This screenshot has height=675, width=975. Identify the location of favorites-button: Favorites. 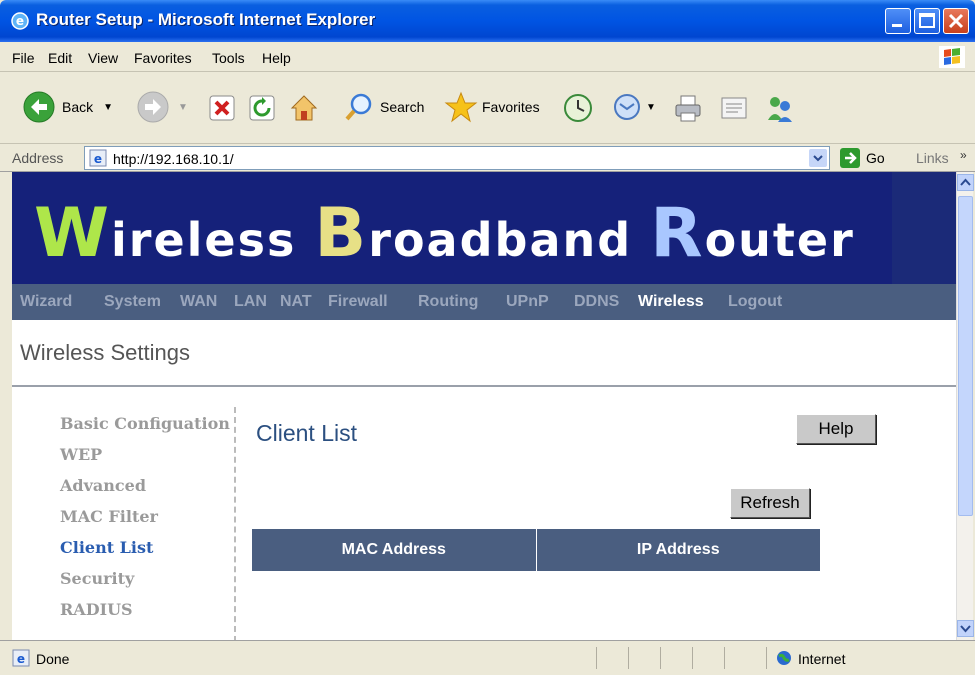
(492, 107).